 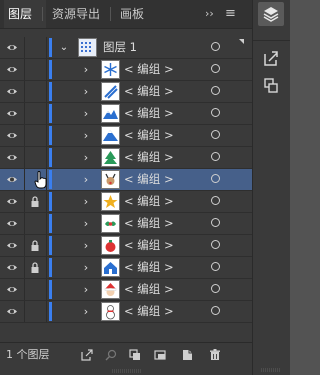 I want to click on tab-layers: 图层, so click(x=25, y=14).